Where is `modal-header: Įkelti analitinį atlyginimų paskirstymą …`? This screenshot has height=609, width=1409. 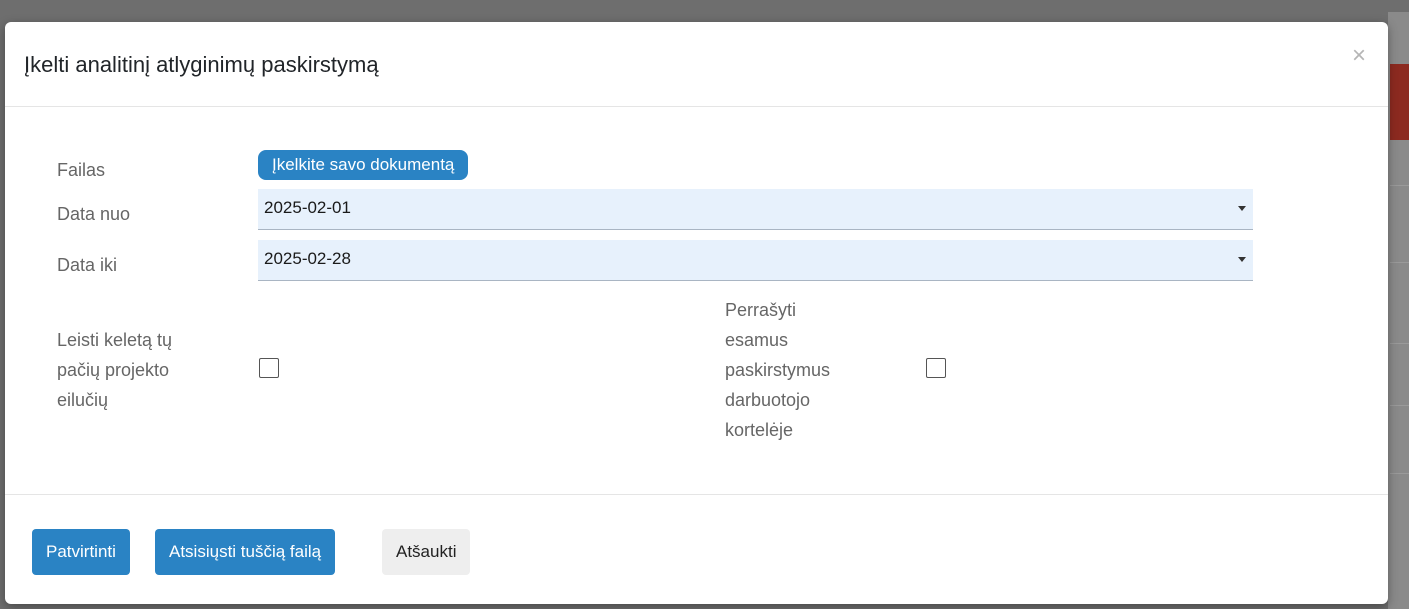
modal-header: Įkelti analitinį atlyginimų paskirstymą … is located at coordinates (696, 64).